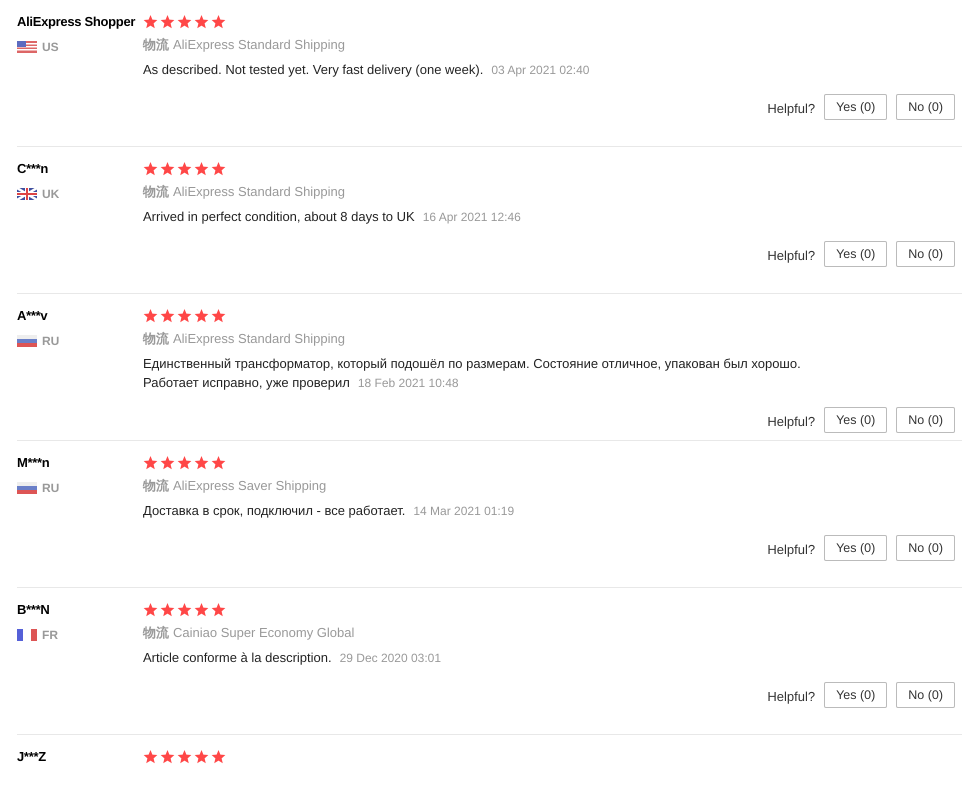 The height and width of the screenshot is (795, 979). I want to click on reviewer-name: B***N, so click(33, 610).